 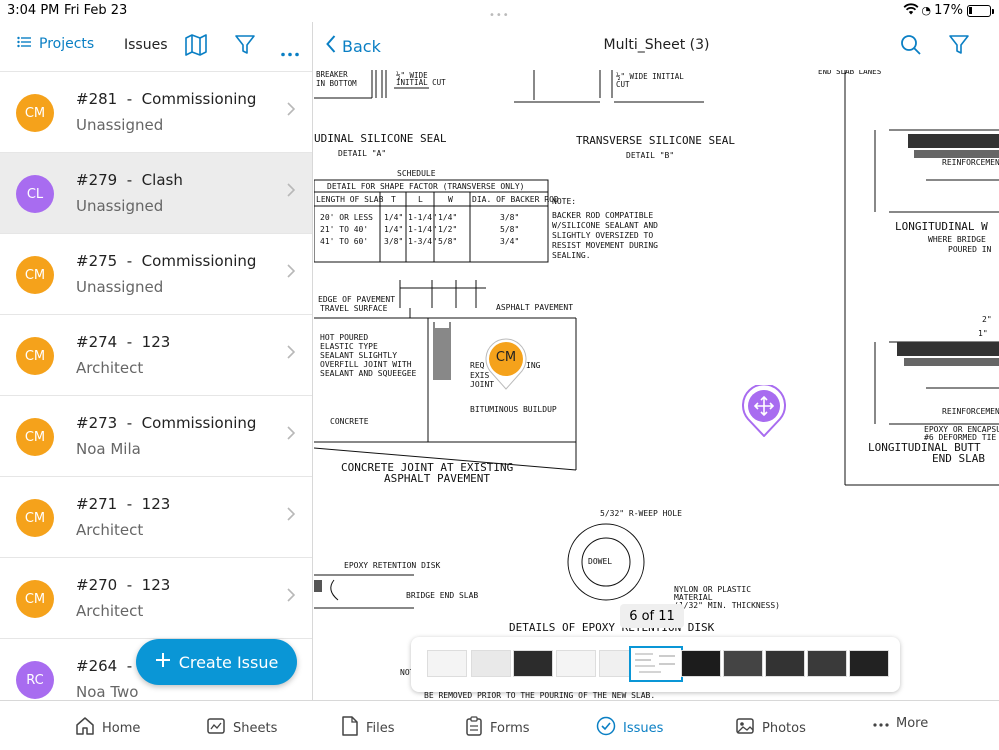 What do you see at coordinates (510, 728) in the screenshot?
I see `tab-label: Forms` at bounding box center [510, 728].